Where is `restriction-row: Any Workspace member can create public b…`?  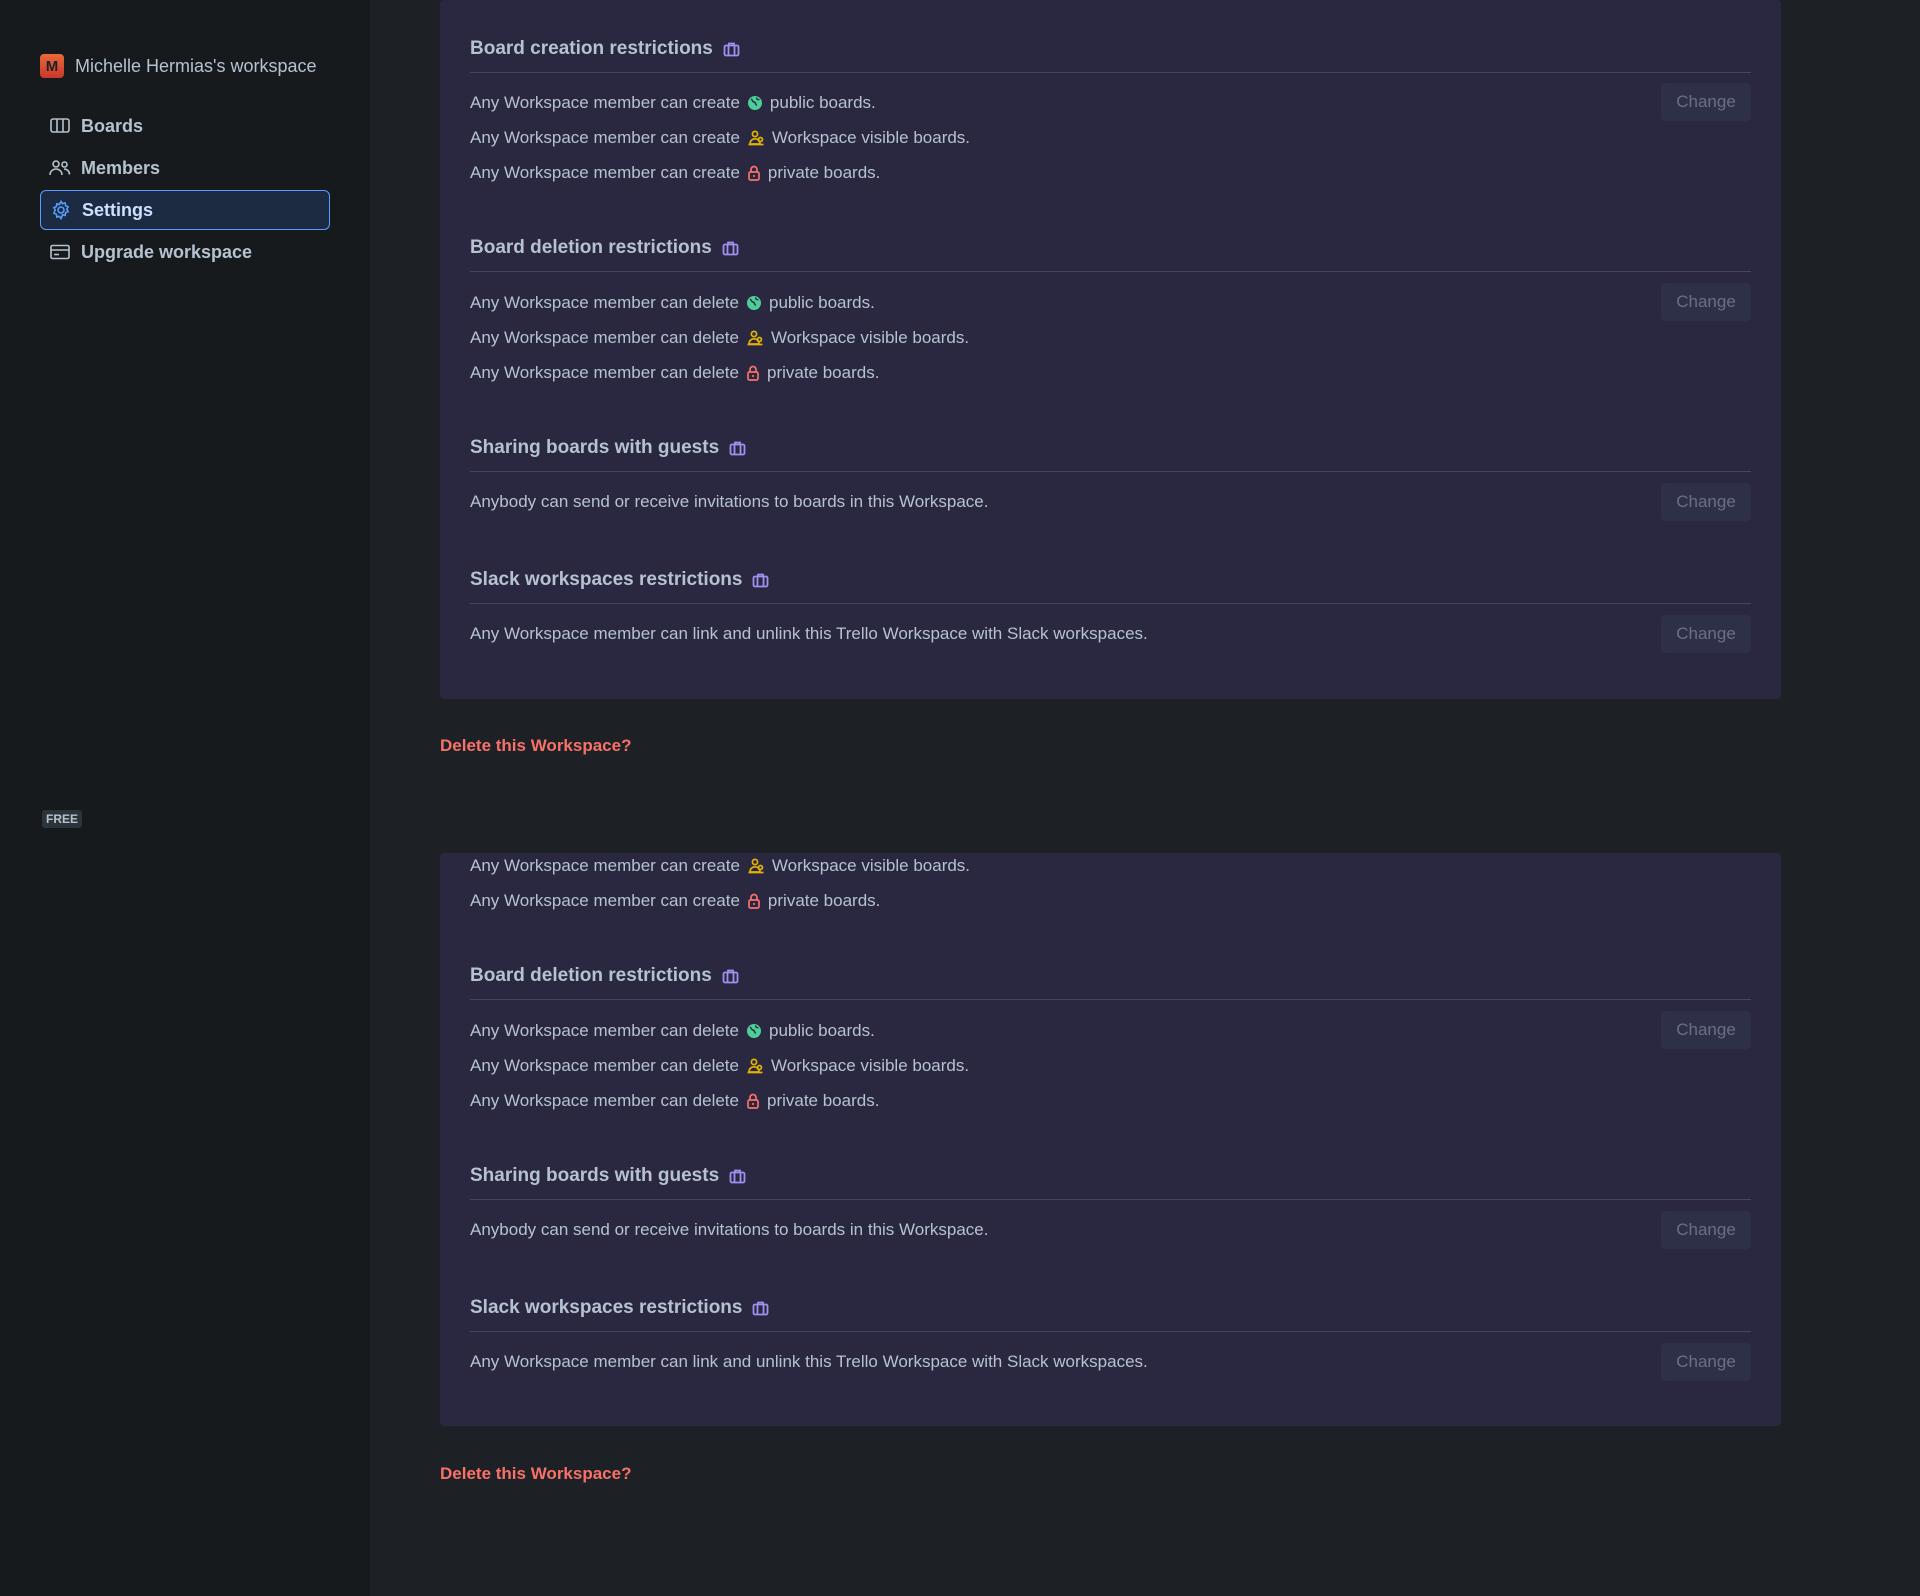 restriction-row: Any Workspace member can create public b… is located at coordinates (673, 102).